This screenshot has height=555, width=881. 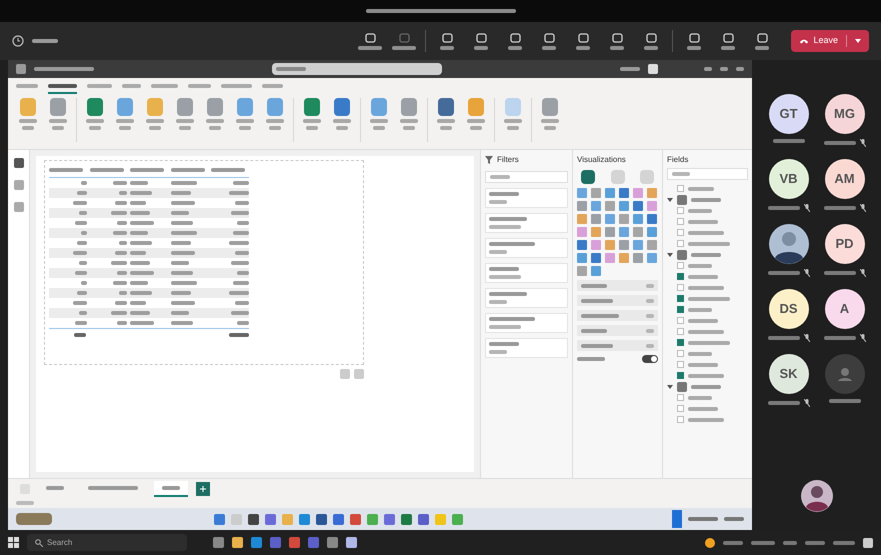 I want to click on profile-icon, so click(x=653, y=69).